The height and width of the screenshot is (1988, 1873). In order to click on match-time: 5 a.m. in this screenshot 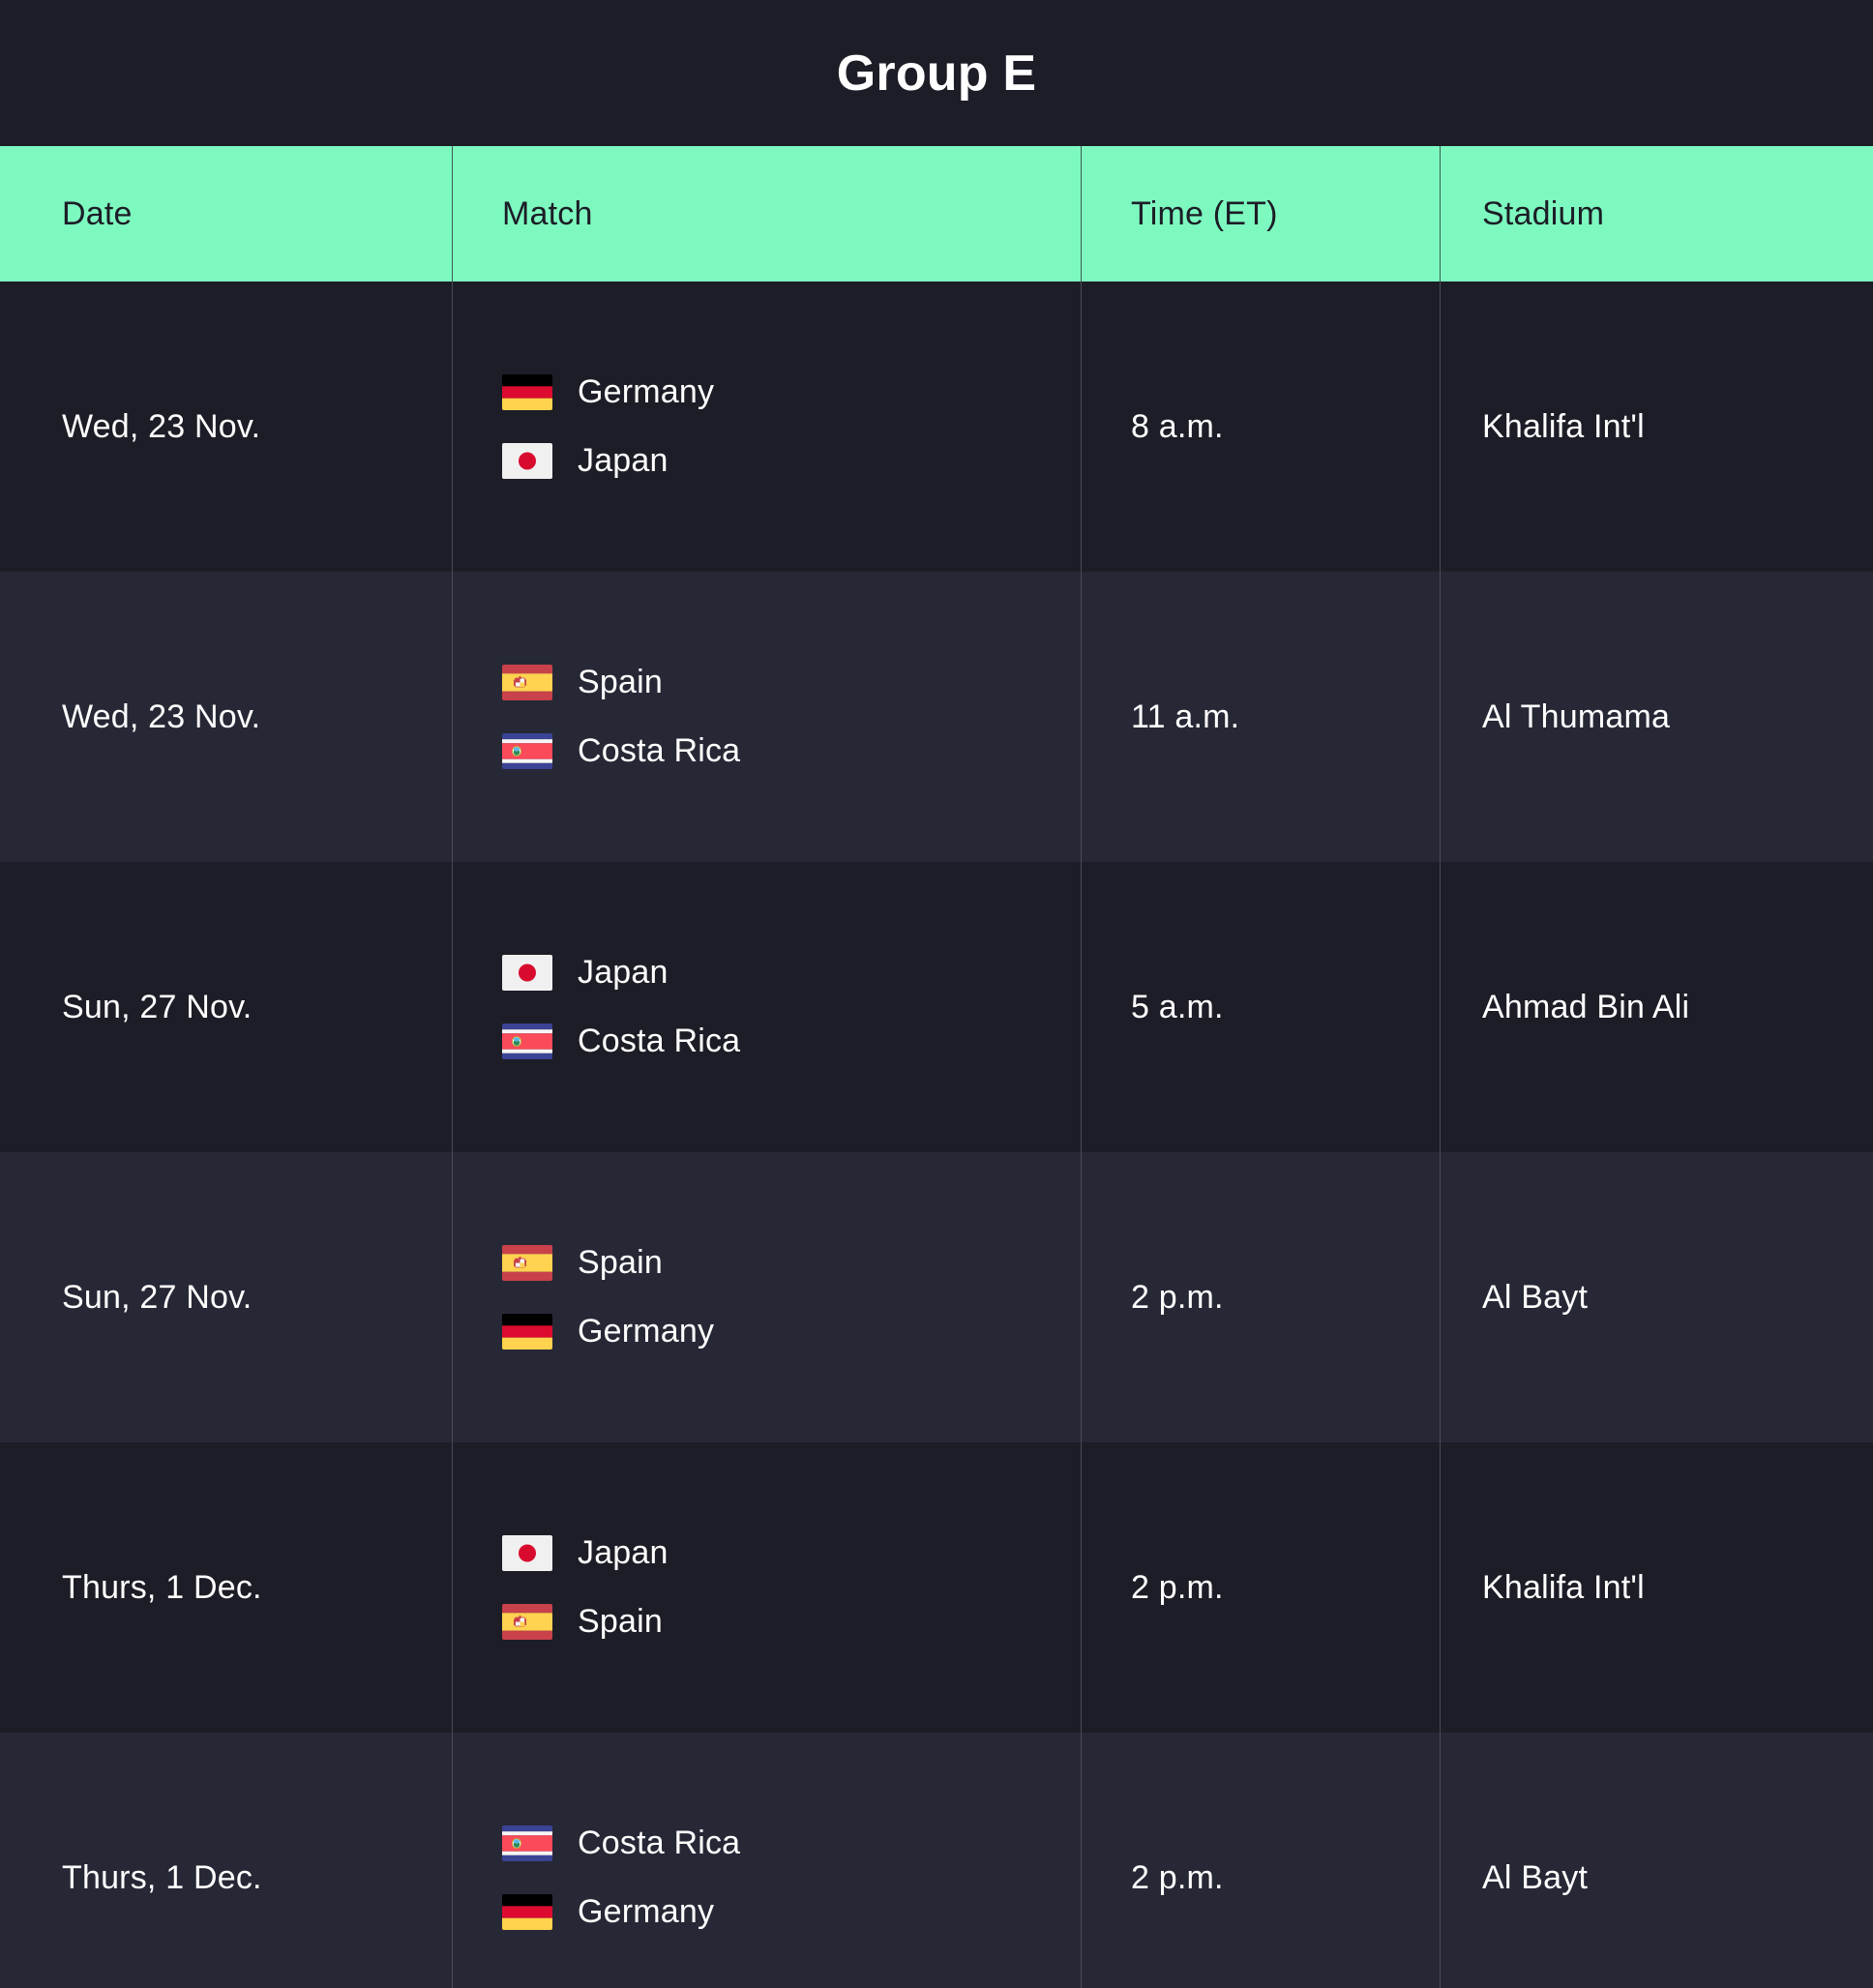, I will do `click(1177, 1006)`.